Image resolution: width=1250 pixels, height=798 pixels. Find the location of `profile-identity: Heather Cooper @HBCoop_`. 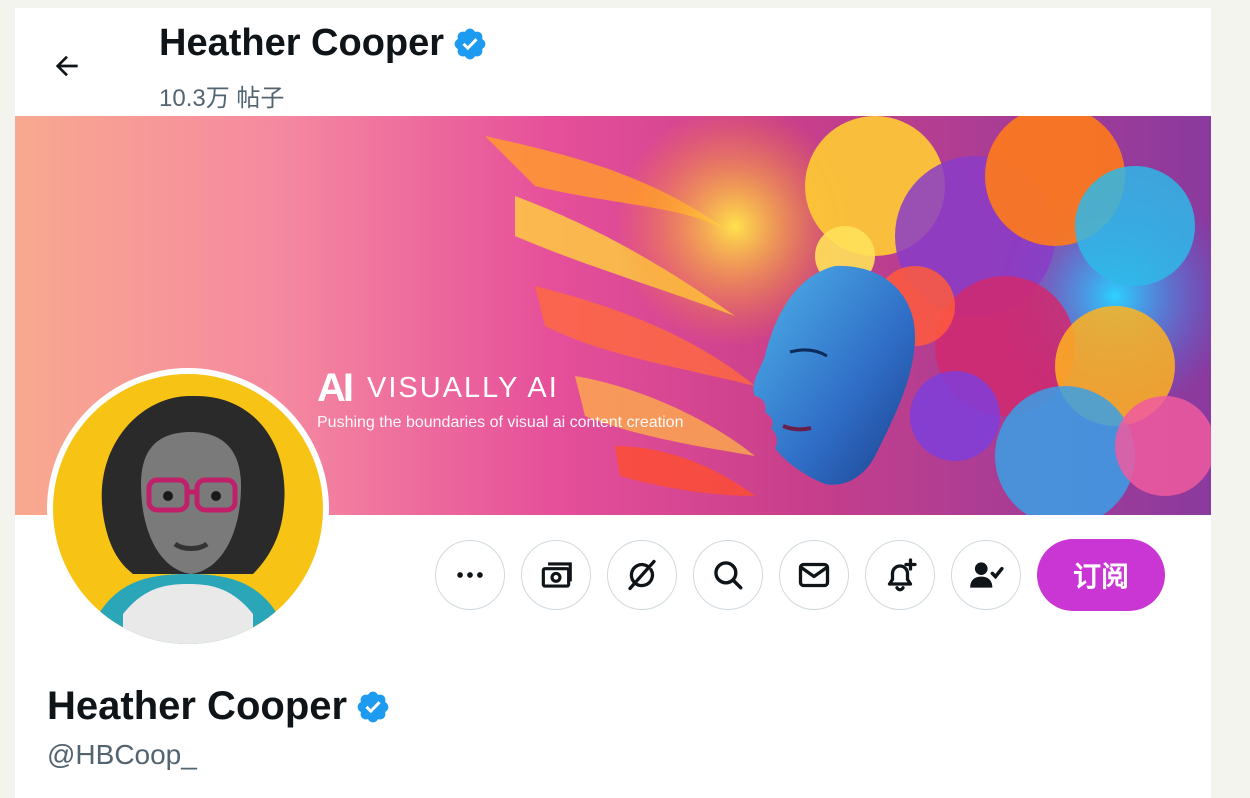

profile-identity: Heather Cooper @HBCoop_ is located at coordinates (219, 727).